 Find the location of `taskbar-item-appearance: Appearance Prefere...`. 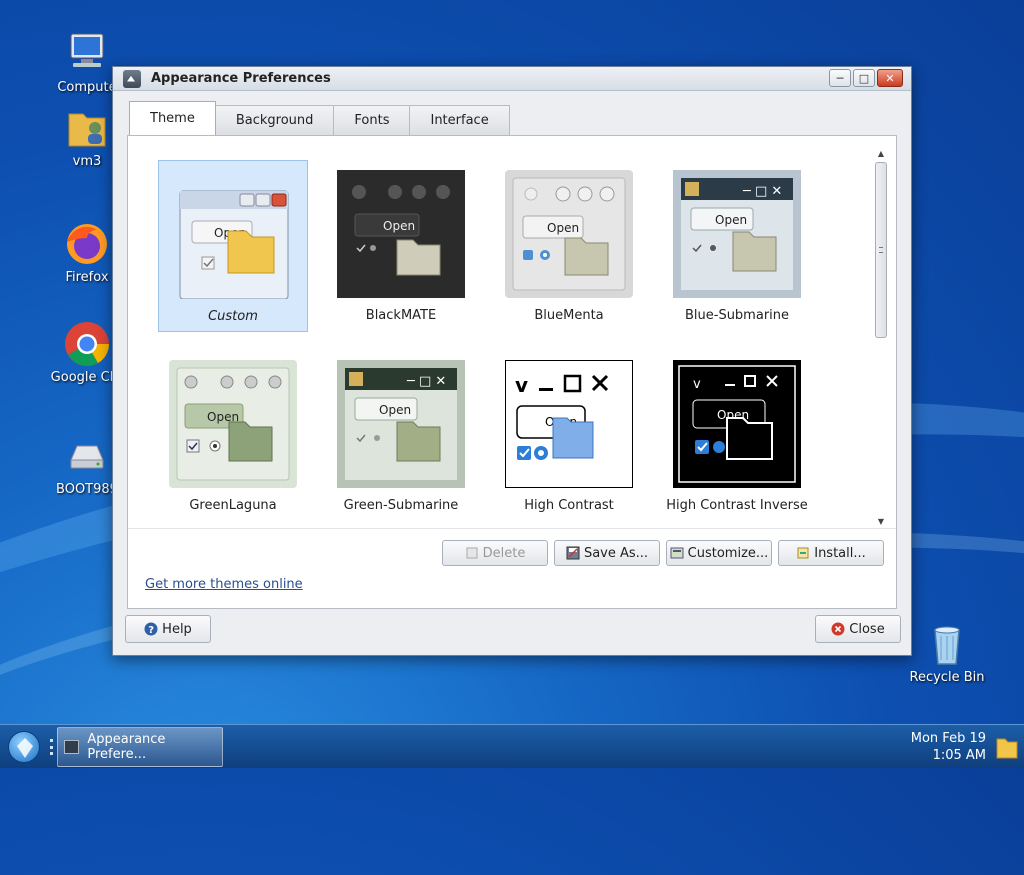

taskbar-item-appearance: Appearance Prefere... is located at coordinates (140, 747).